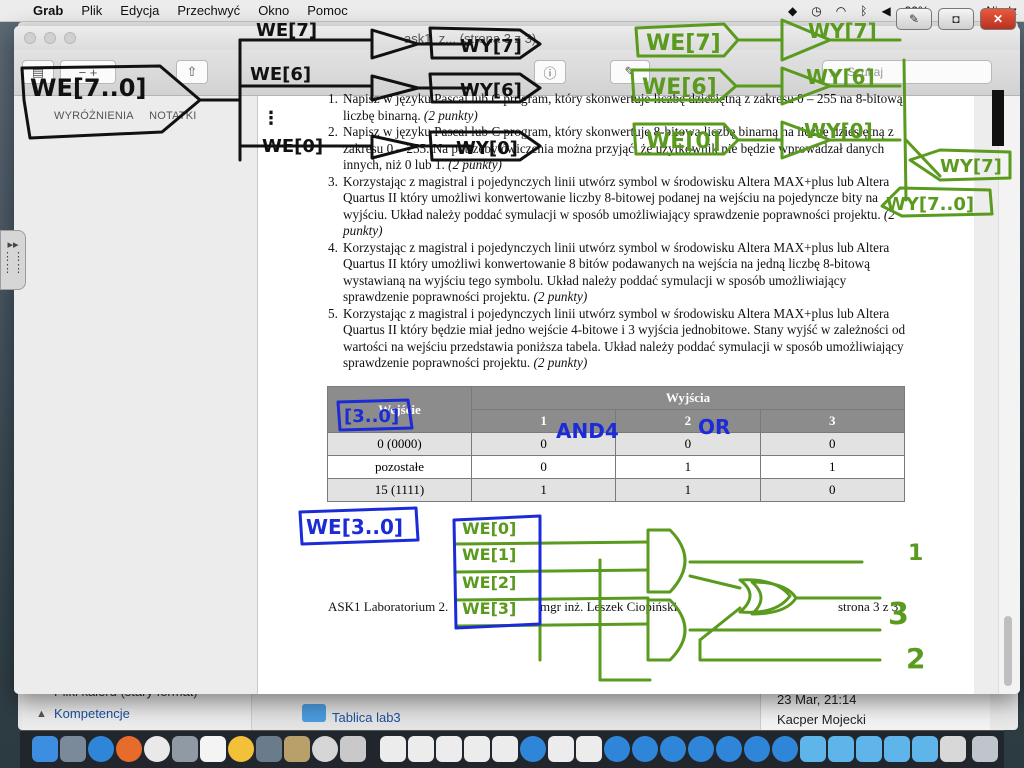 The width and height of the screenshot is (1024, 768). I want to click on output-col: 3, so click(832, 421).